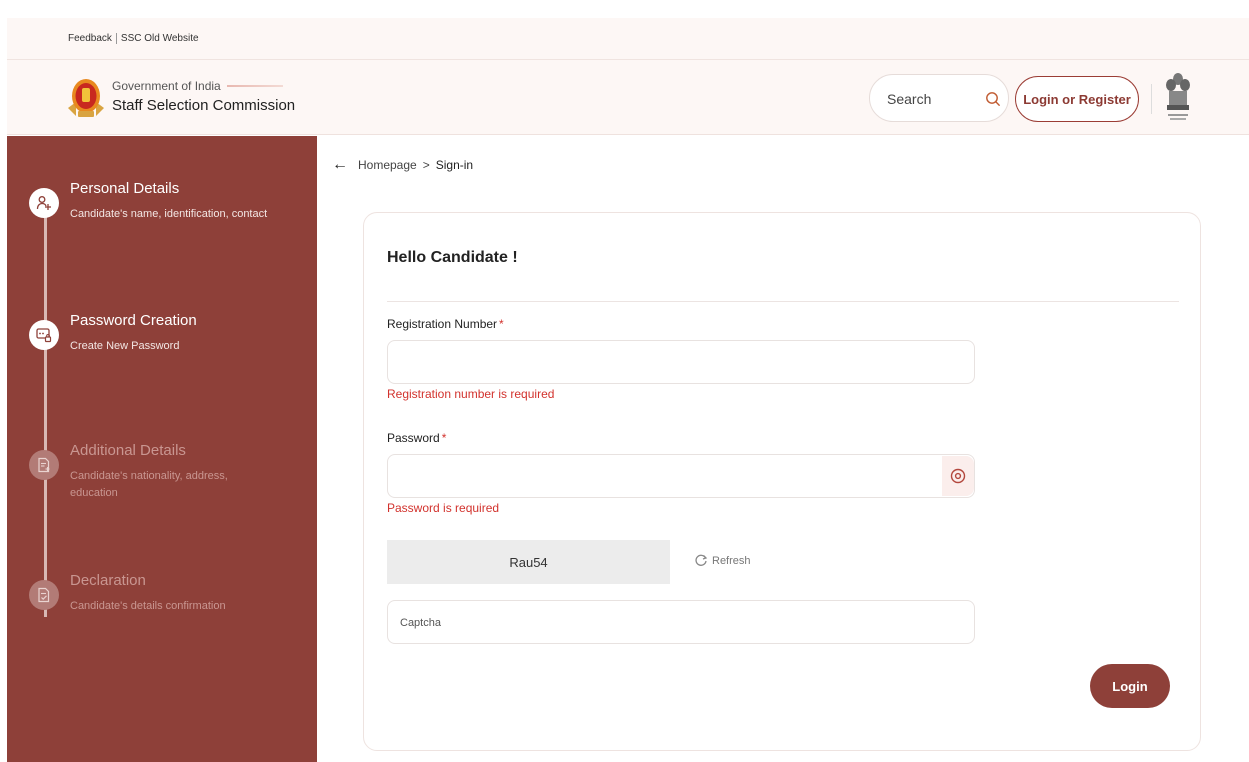 The width and height of the screenshot is (1249, 762). What do you see at coordinates (624, 9) in the screenshot?
I see `top-strip` at bounding box center [624, 9].